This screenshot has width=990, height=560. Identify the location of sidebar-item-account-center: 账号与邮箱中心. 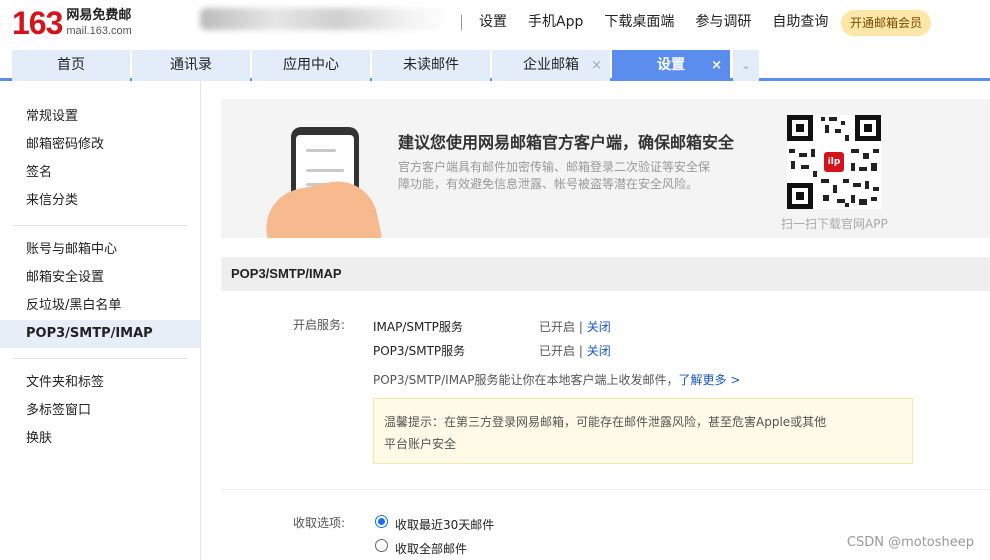
(100, 250).